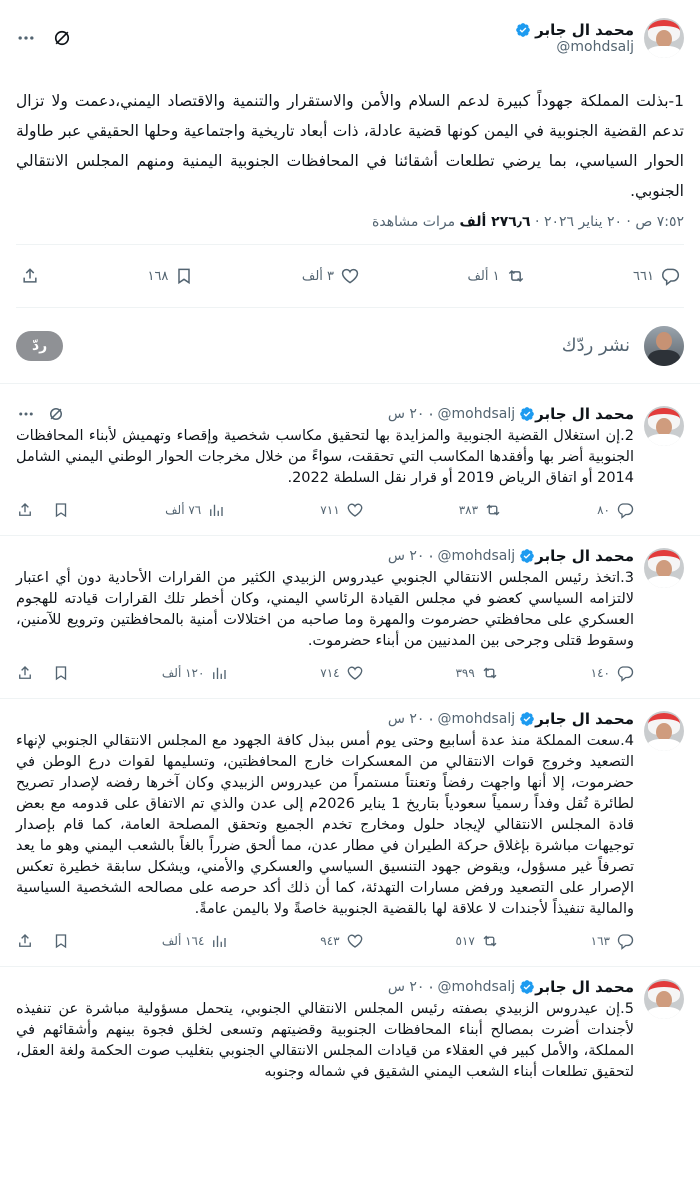  I want to click on thread-tweet-actions: ١٦٣ ٥١٧ ٩٤٣ ١٦٤ ألف, so click(325, 941).